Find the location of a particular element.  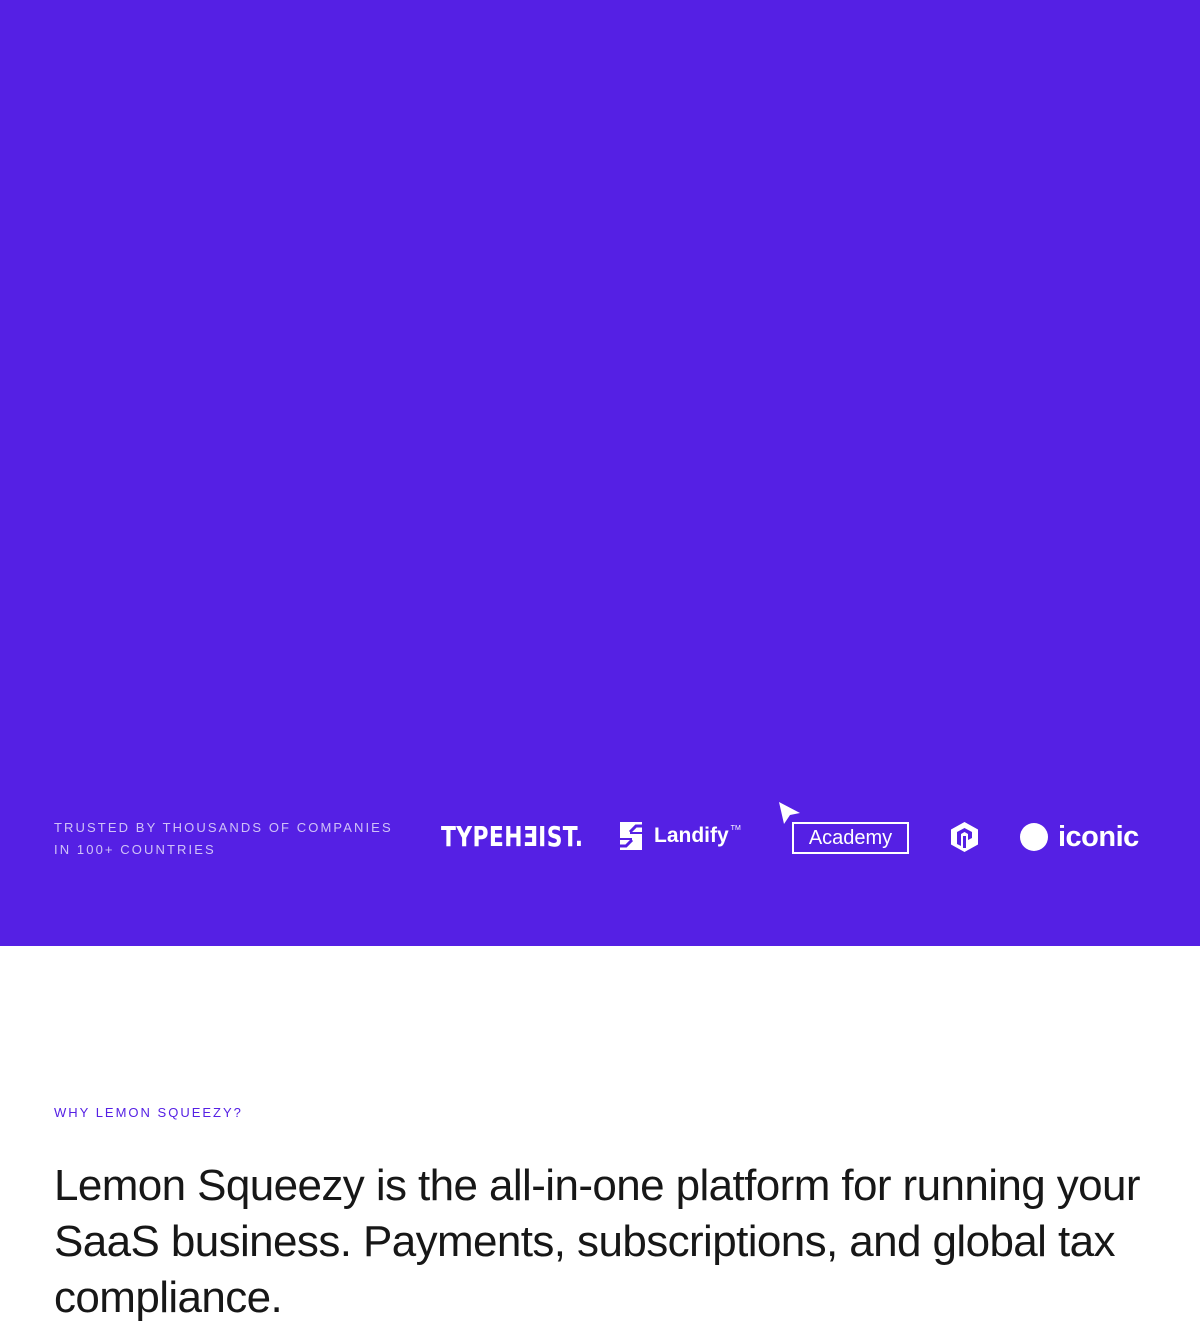

academy-wordmark: Academy is located at coordinates (850, 838).